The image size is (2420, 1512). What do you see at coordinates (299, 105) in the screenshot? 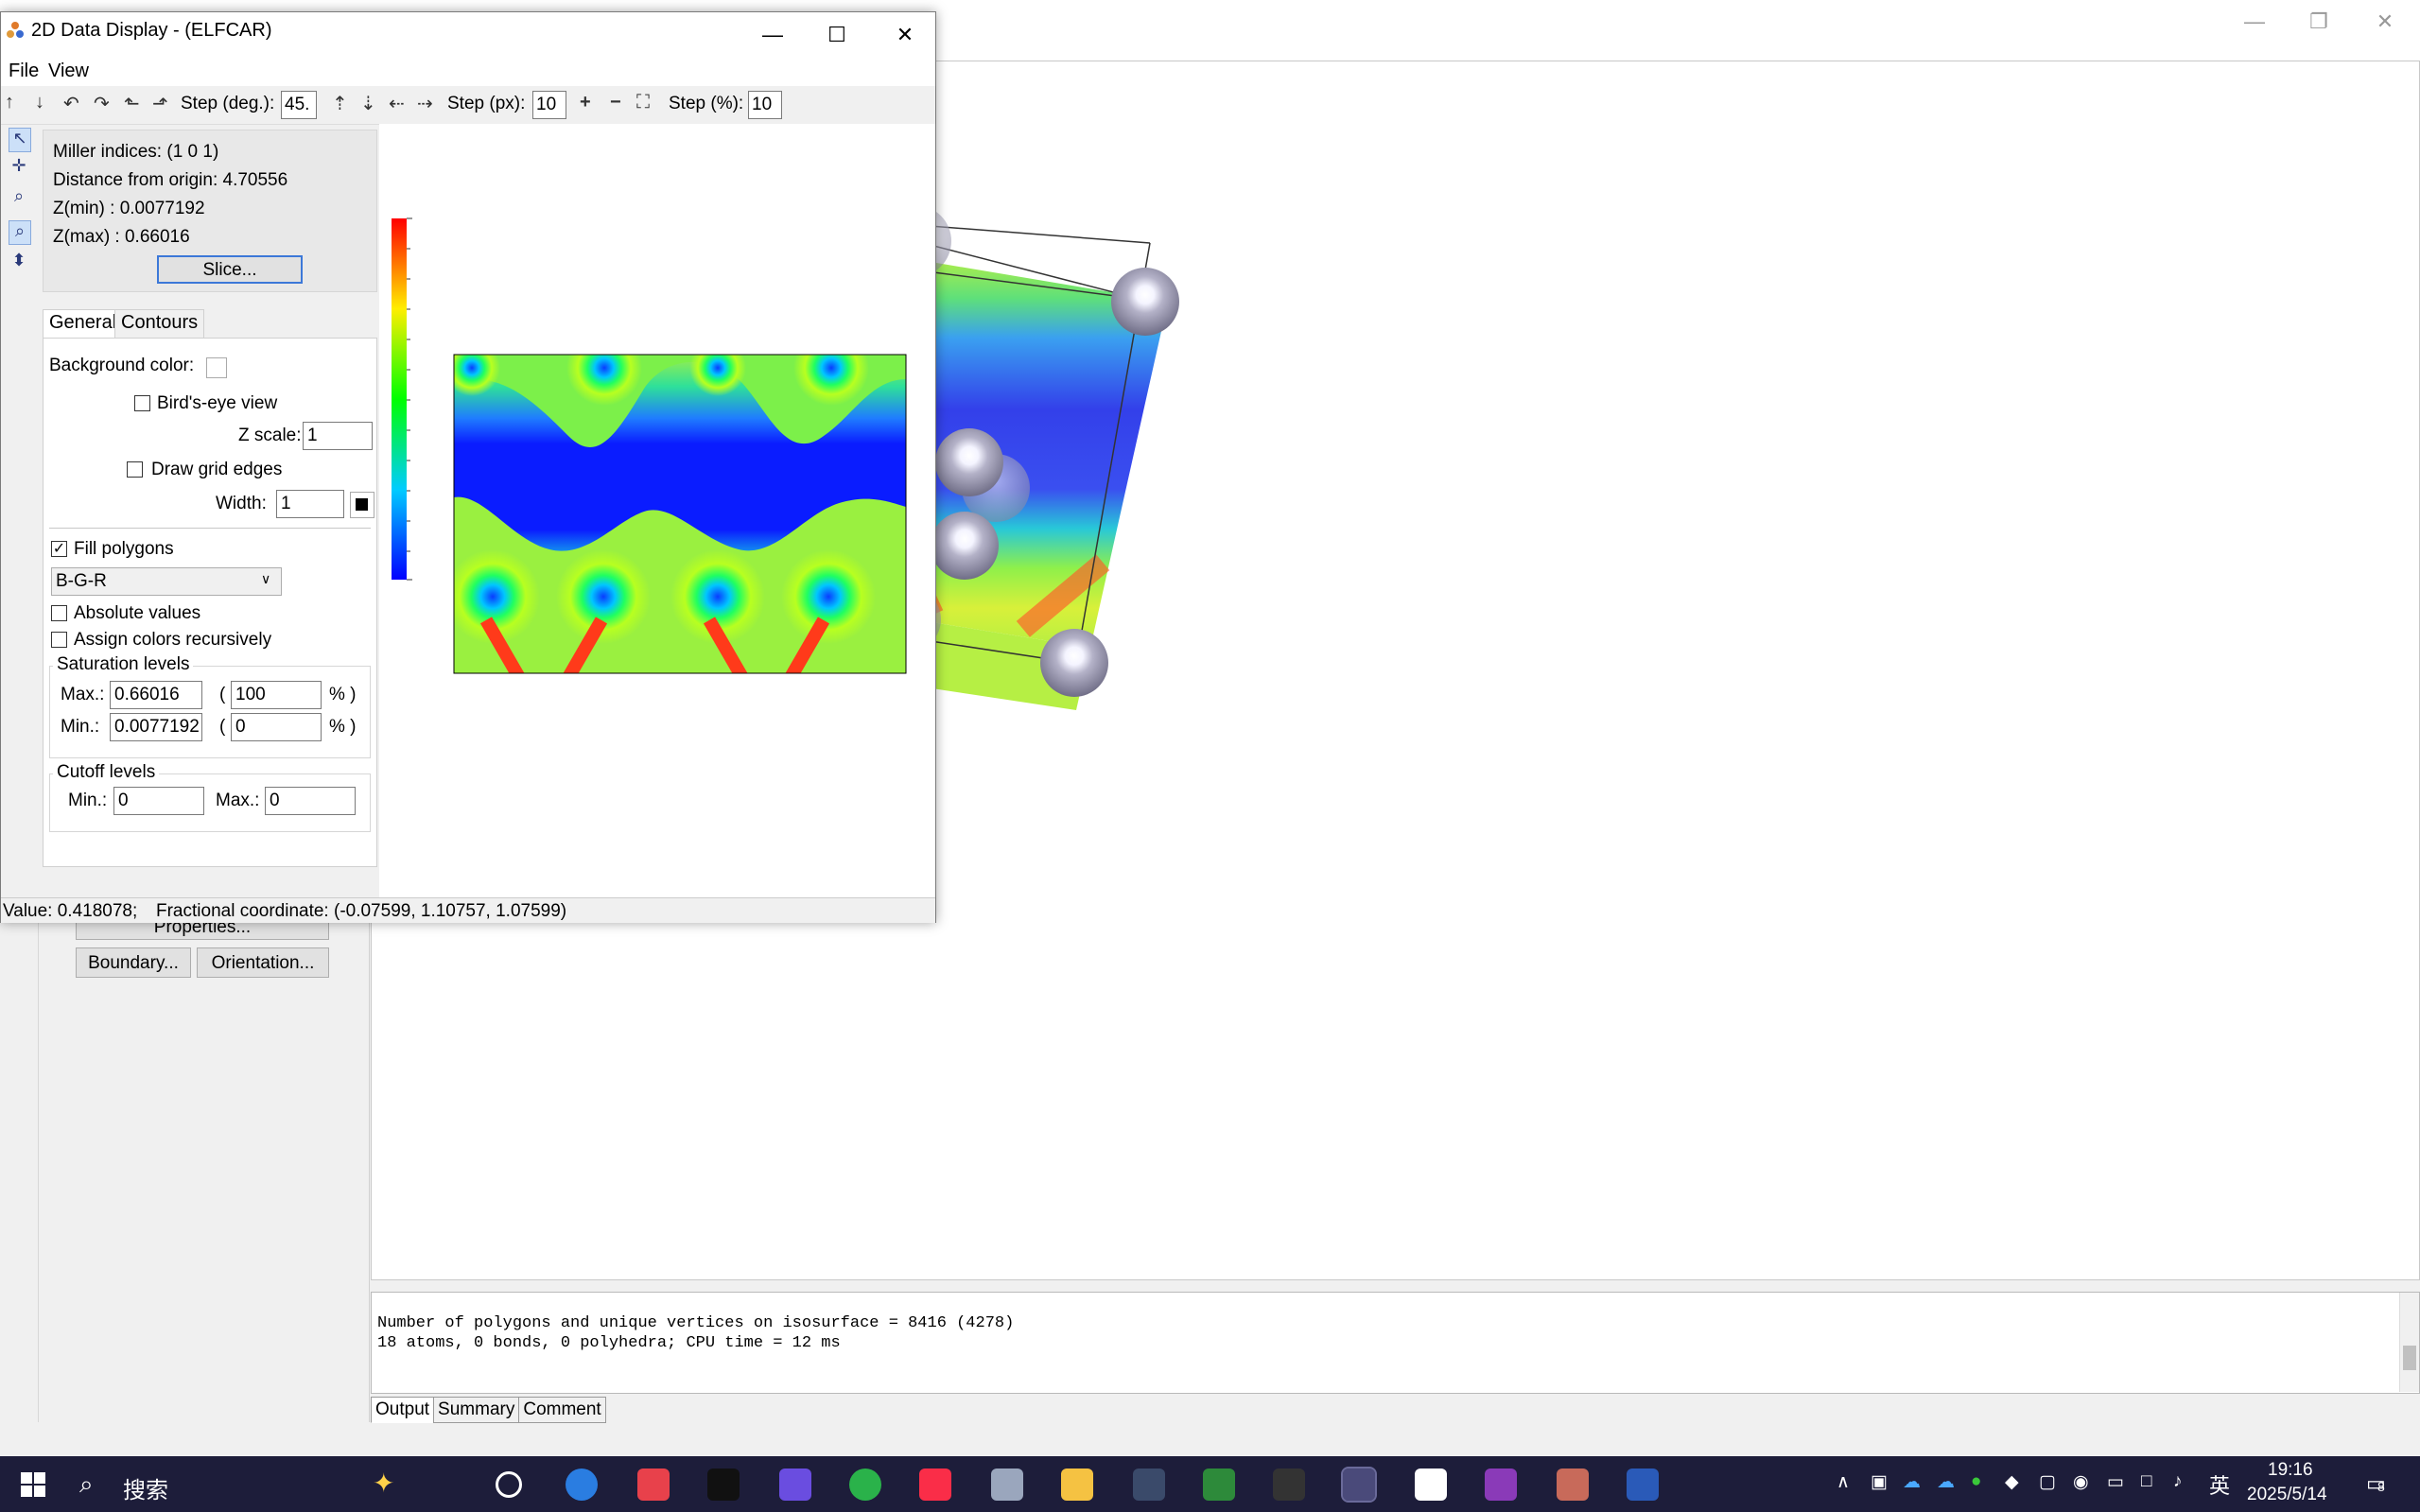
I see `step-deg-input: 45.` at bounding box center [299, 105].